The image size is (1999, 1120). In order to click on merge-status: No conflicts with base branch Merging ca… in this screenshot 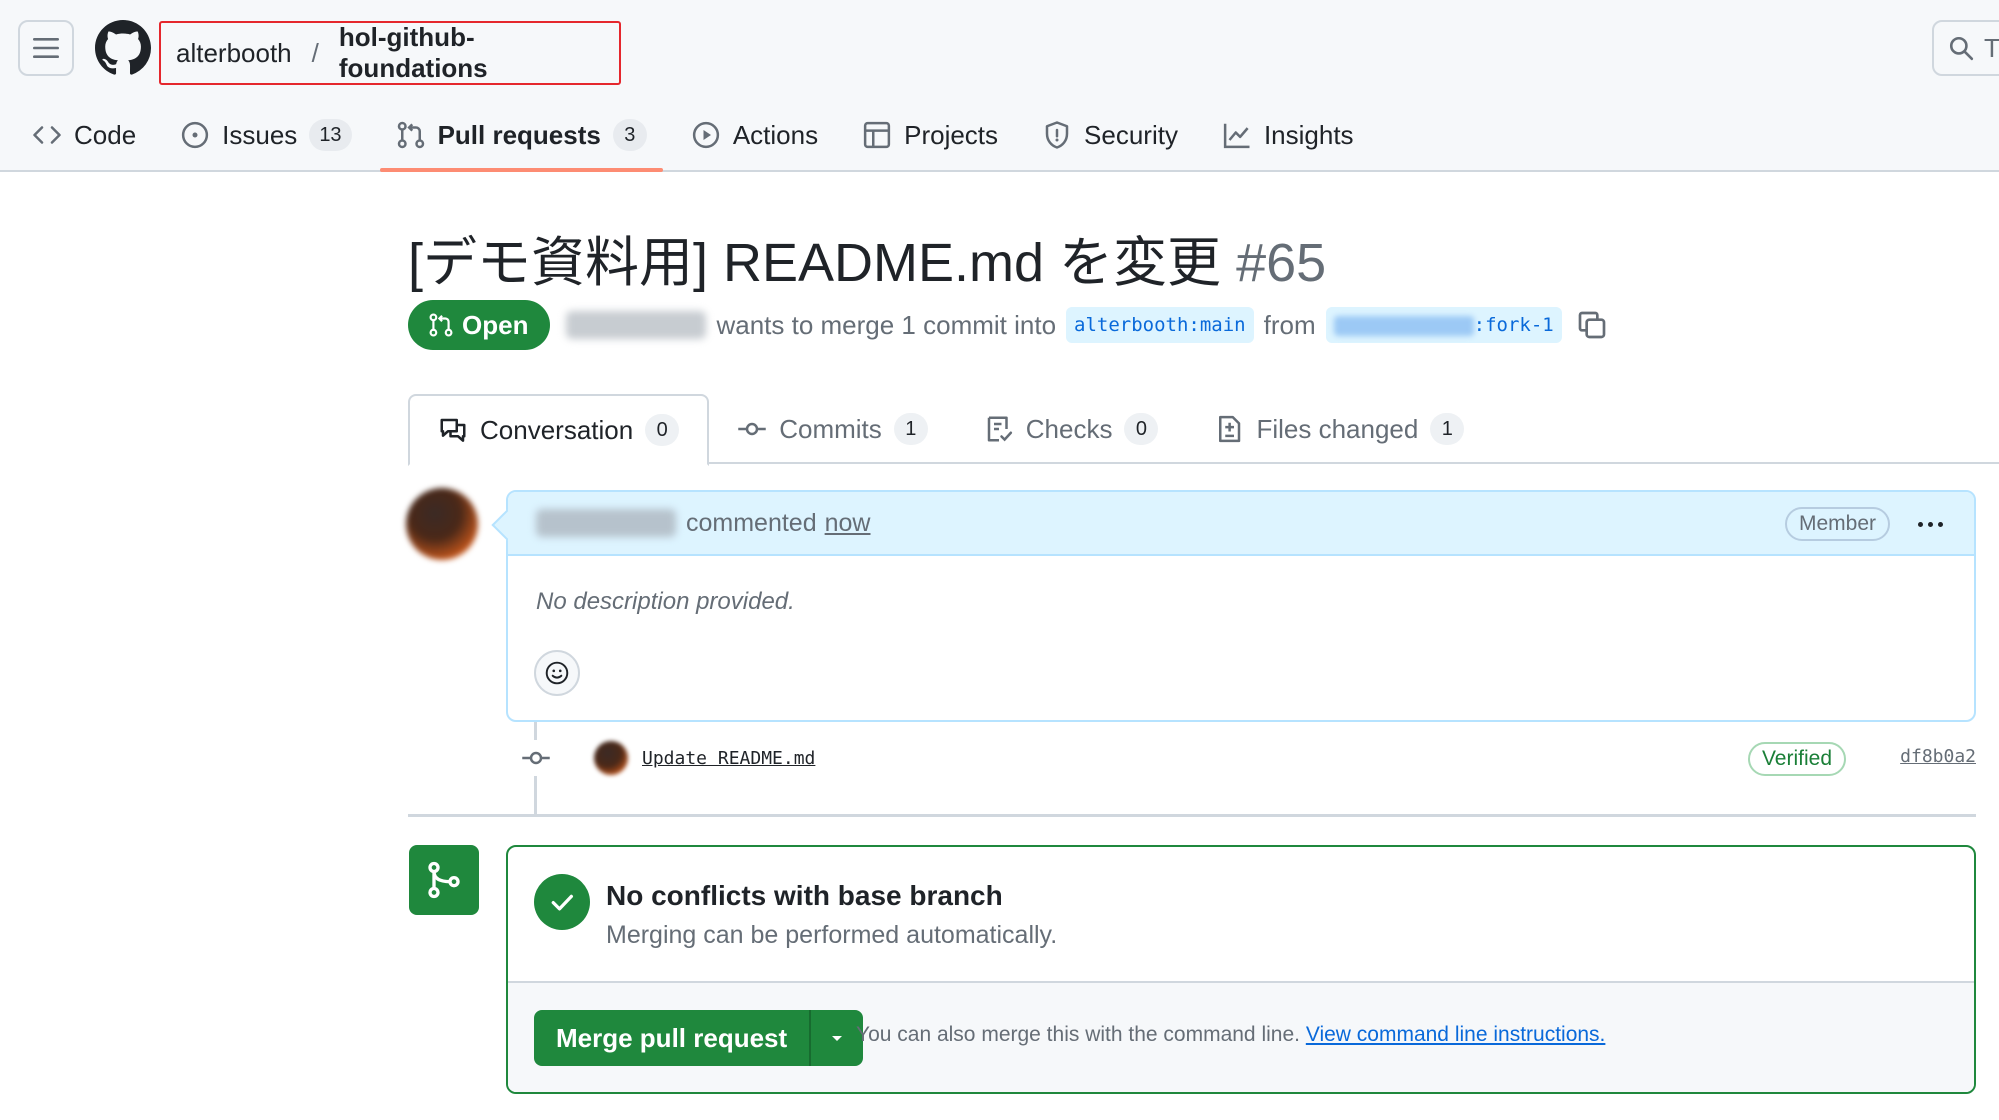, I will do `click(1241, 915)`.